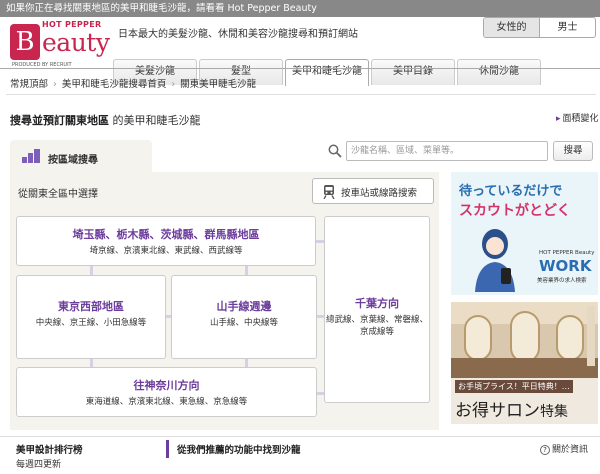  What do you see at coordinates (497, 411) in the screenshot?
I see `salon-banner-title-main: お得サロン` at bounding box center [497, 411].